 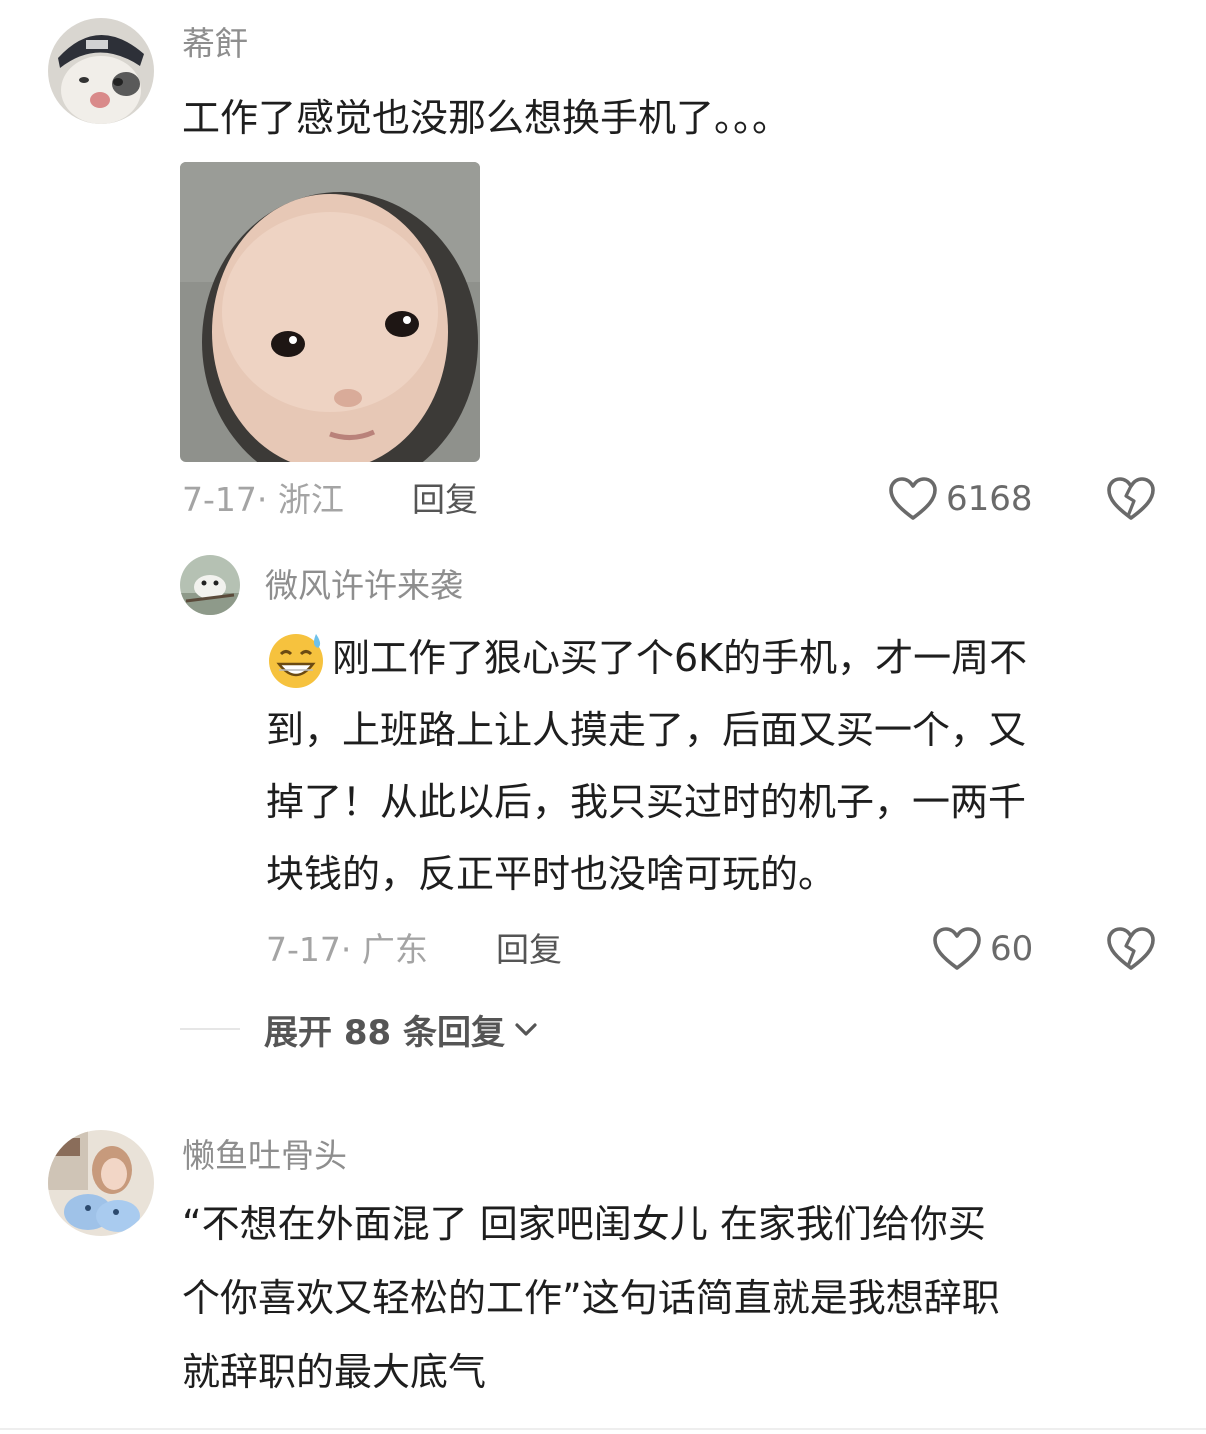 I want to click on reply-text-line: 掉了！从此以后，我只买过时的机子，一两千, so click(x=646, y=802).